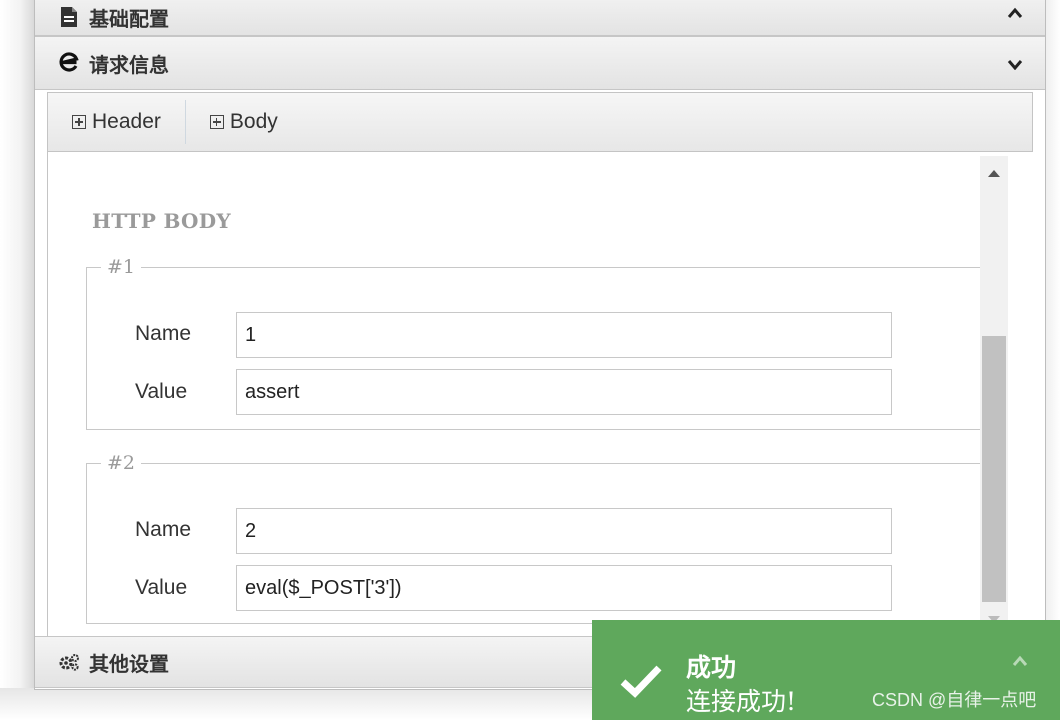 The image size is (1060, 720). What do you see at coordinates (954, 700) in the screenshot?
I see `watermark: CSDN @自律一点吧` at bounding box center [954, 700].